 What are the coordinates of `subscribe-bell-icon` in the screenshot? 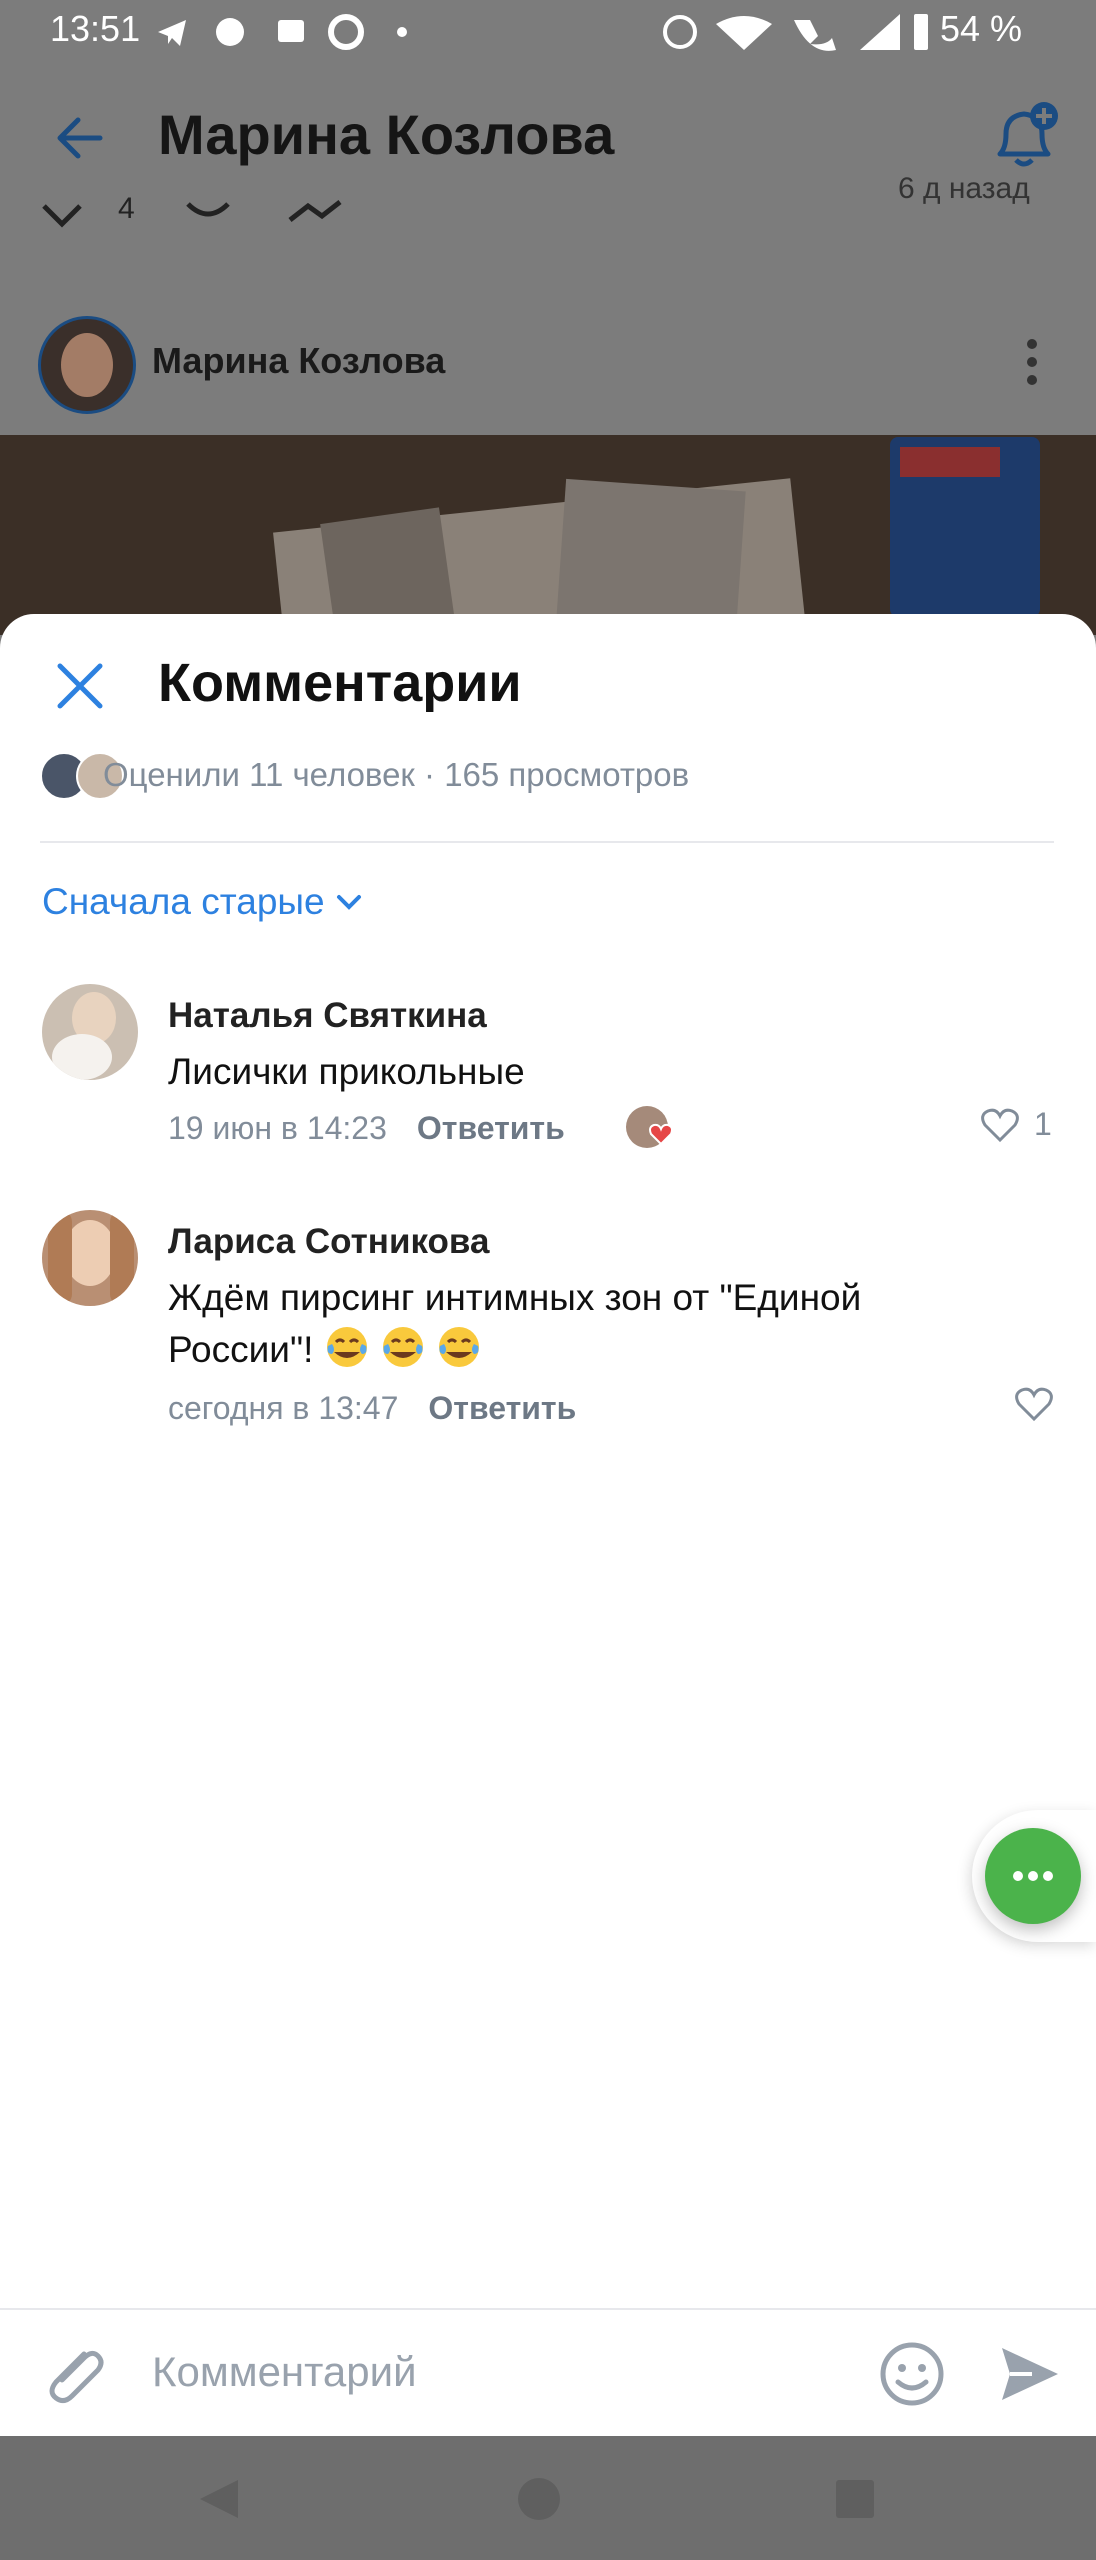 It's located at (1024, 138).